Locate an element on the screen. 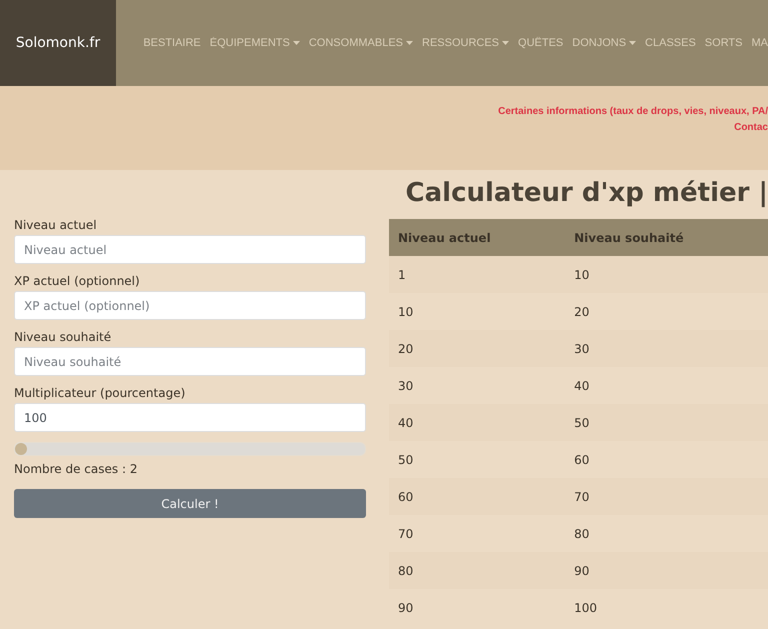 The height and width of the screenshot is (629, 768). nav-link: RESSOURCES is located at coordinates (466, 43).